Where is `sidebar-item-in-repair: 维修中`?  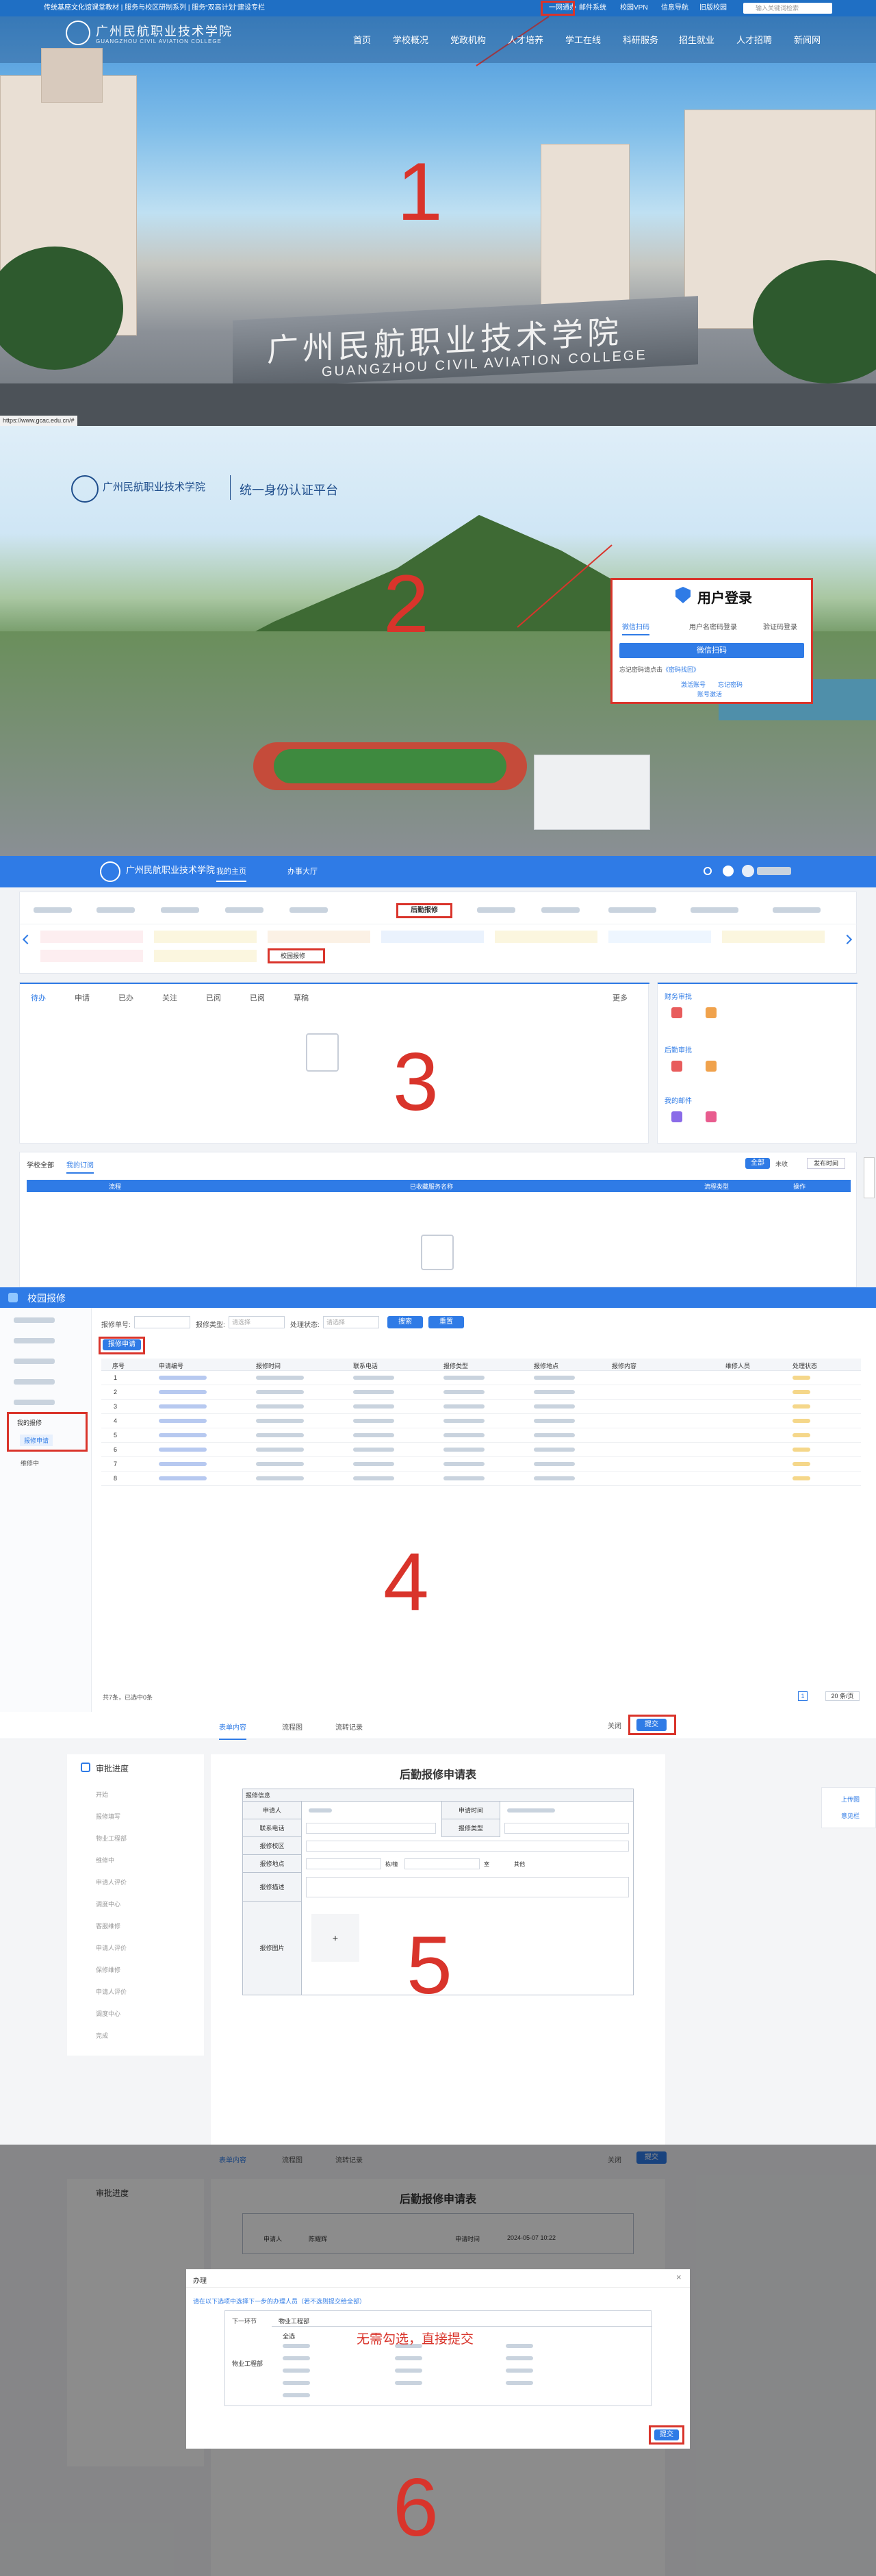 sidebar-item-in-repair: 维修中 is located at coordinates (30, 1463).